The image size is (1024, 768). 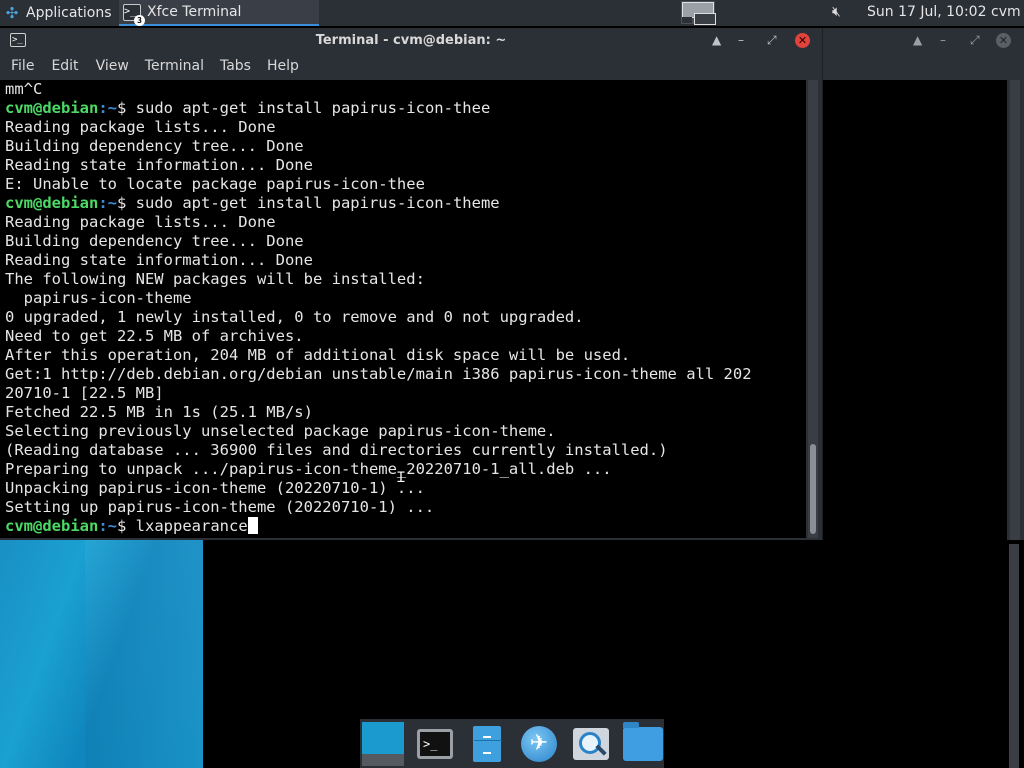 What do you see at coordinates (187, 526) in the screenshot?
I see `current-command-text: lxappearance` at bounding box center [187, 526].